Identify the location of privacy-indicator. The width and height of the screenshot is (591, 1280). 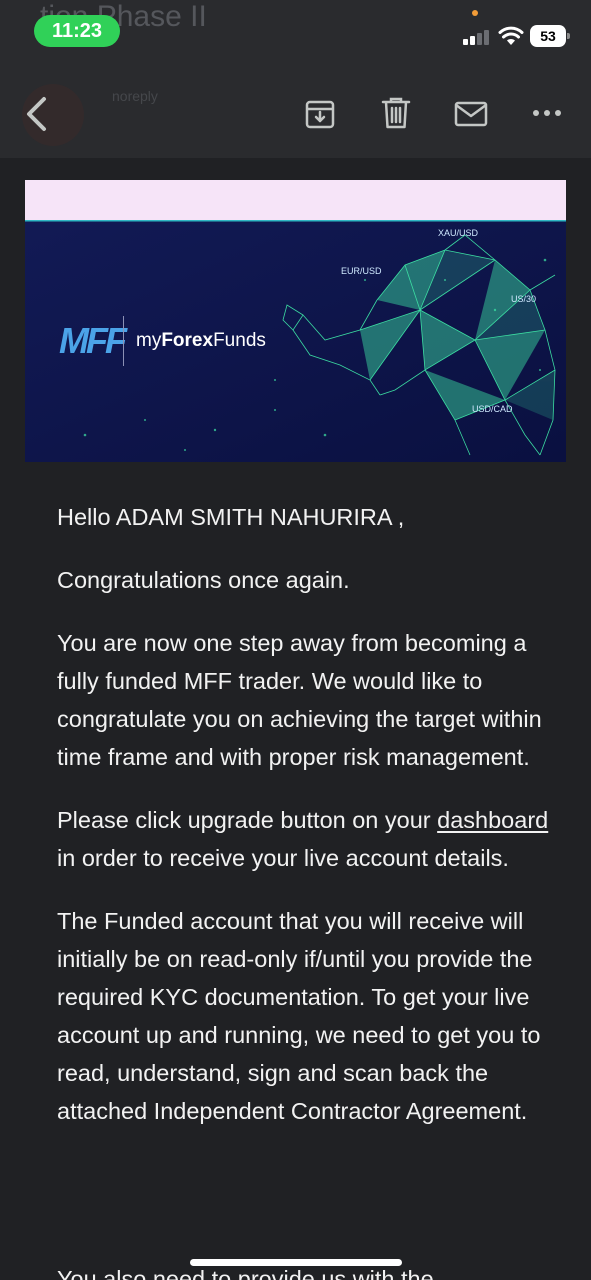
(475, 13).